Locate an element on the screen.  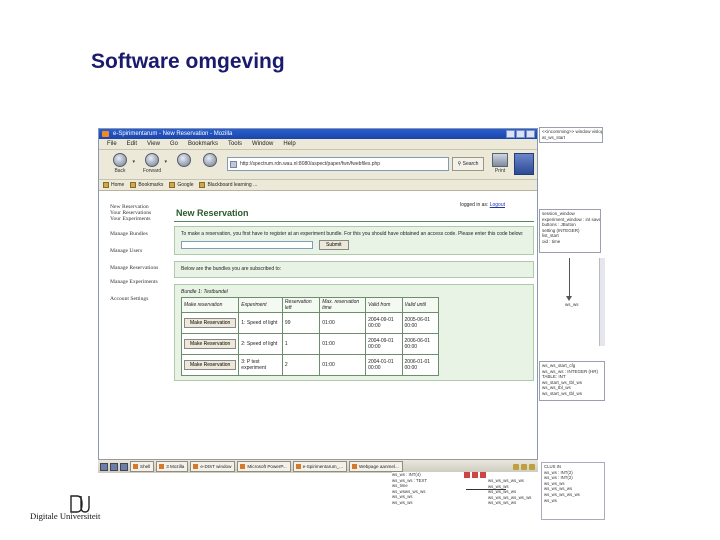
menu-help: Help is located at coordinates (289, 144).